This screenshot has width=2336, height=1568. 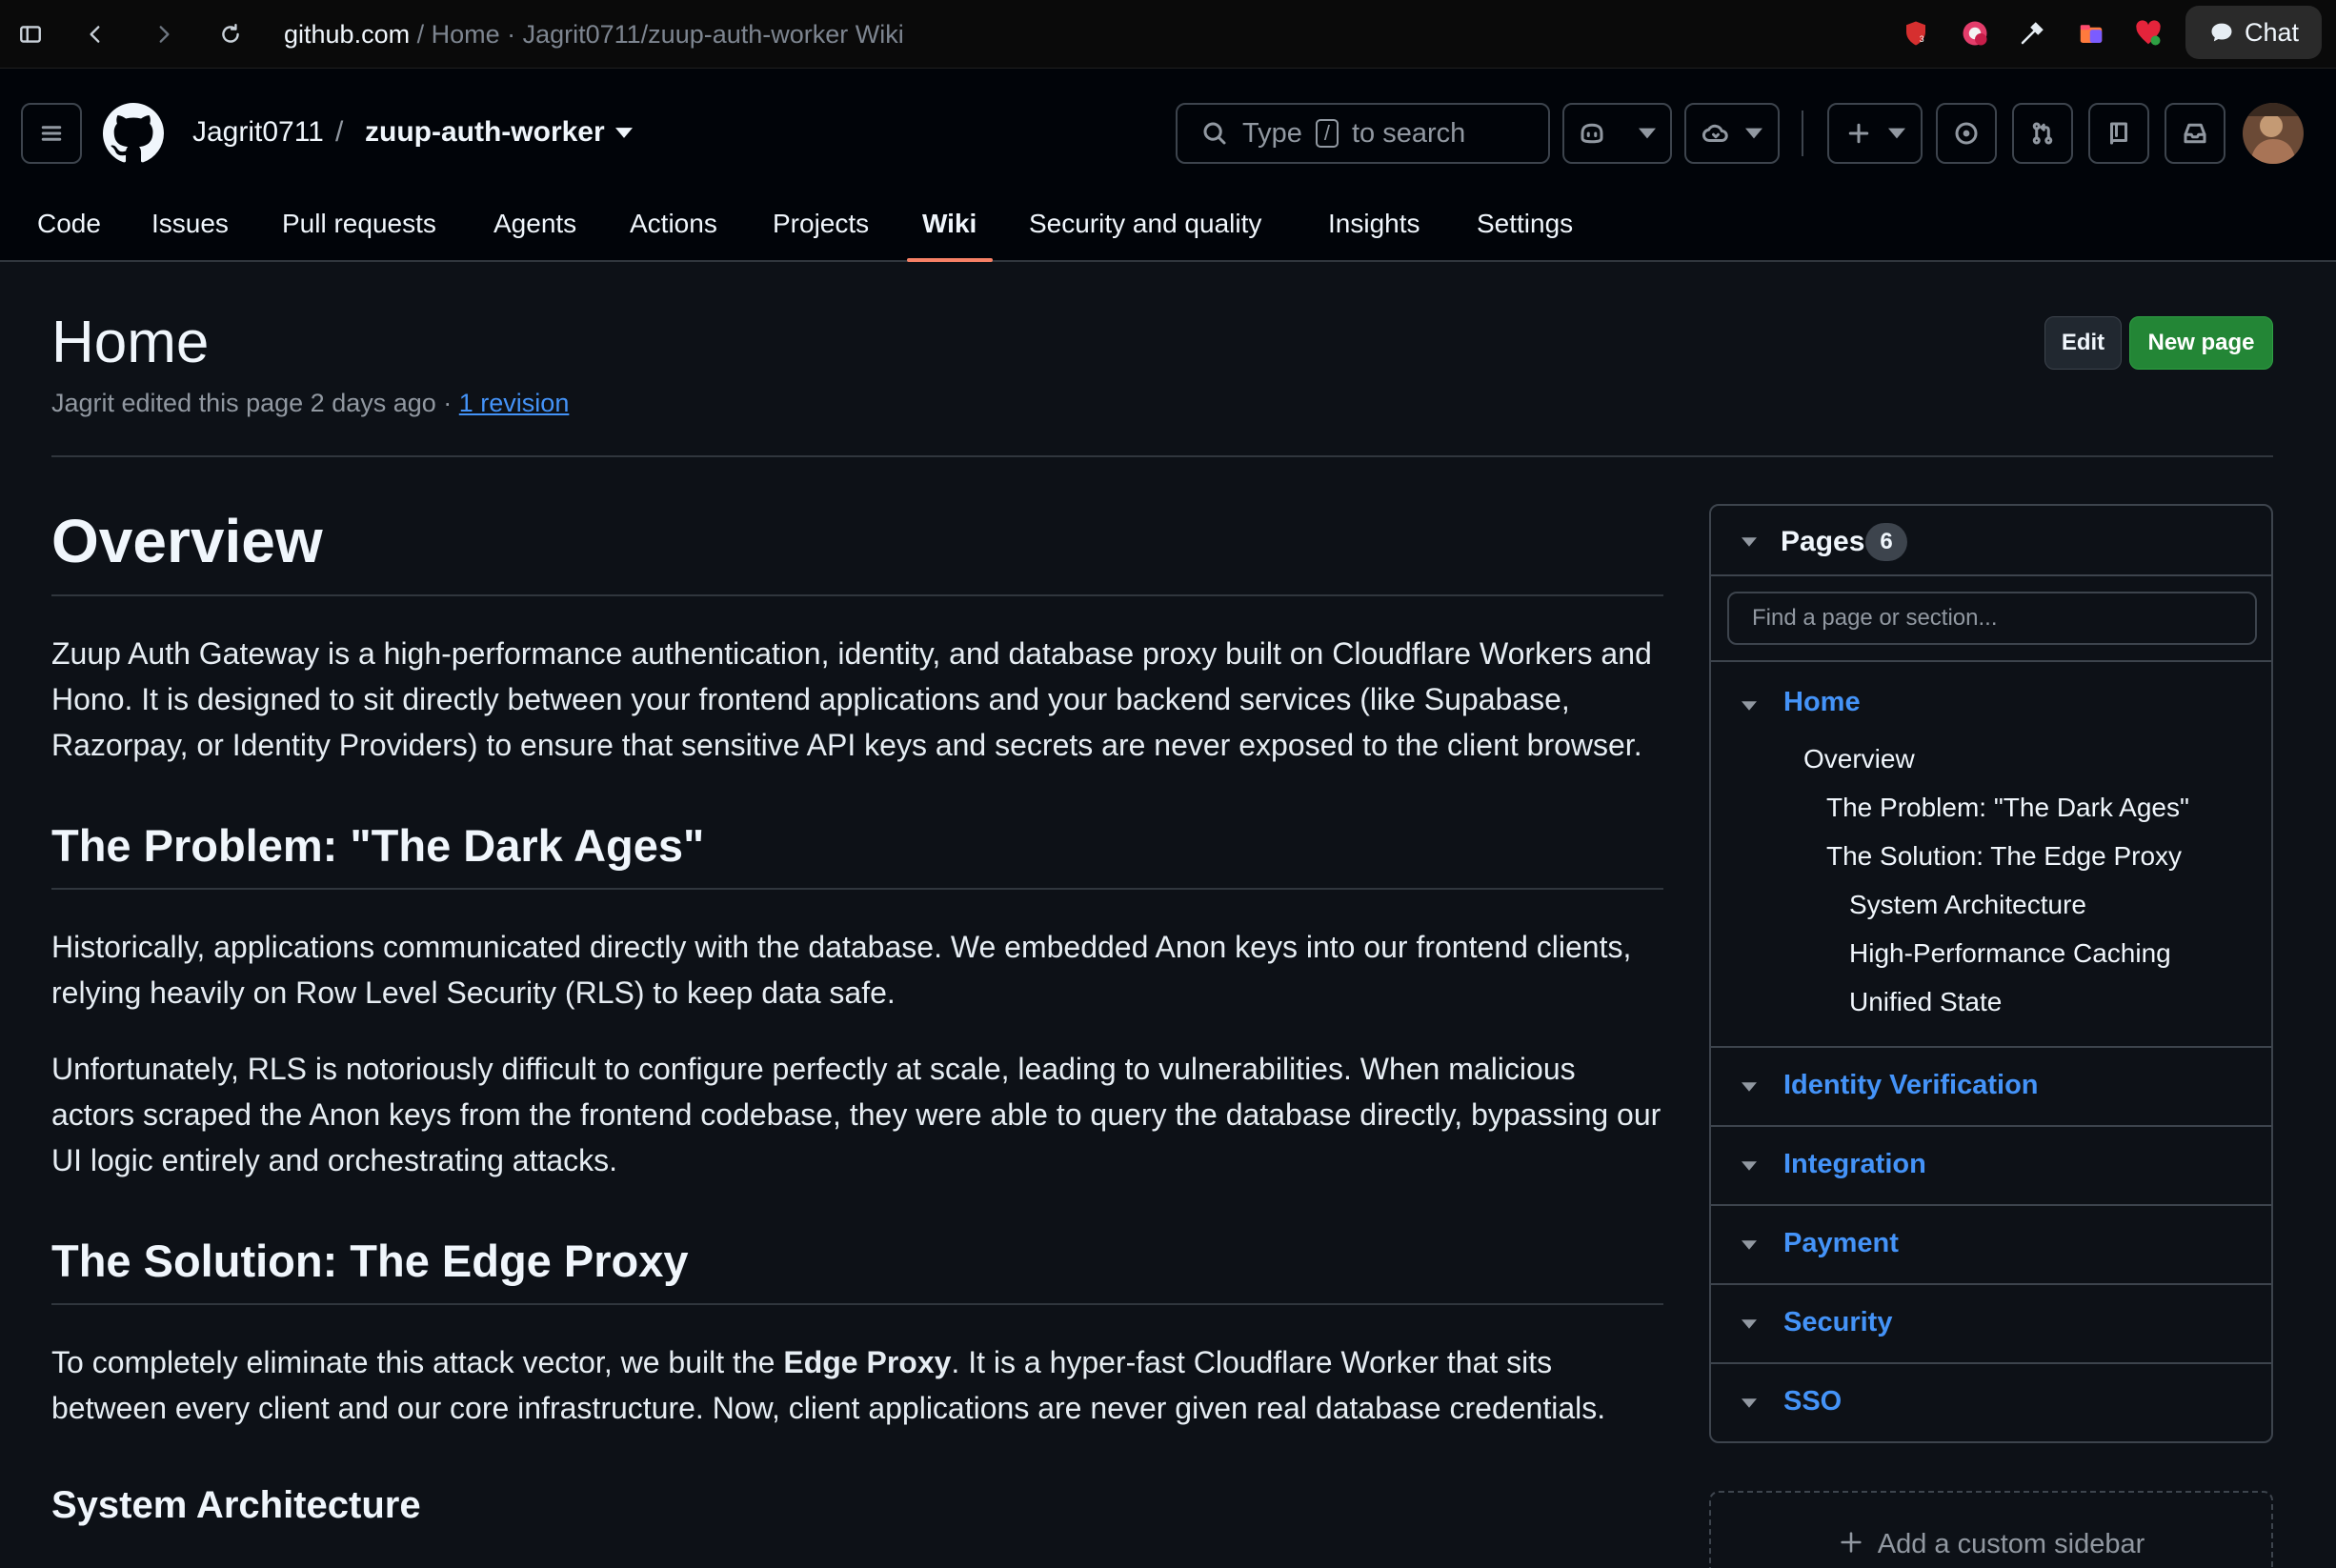 I want to click on home-collapse-caret-icon, so click(x=1749, y=706).